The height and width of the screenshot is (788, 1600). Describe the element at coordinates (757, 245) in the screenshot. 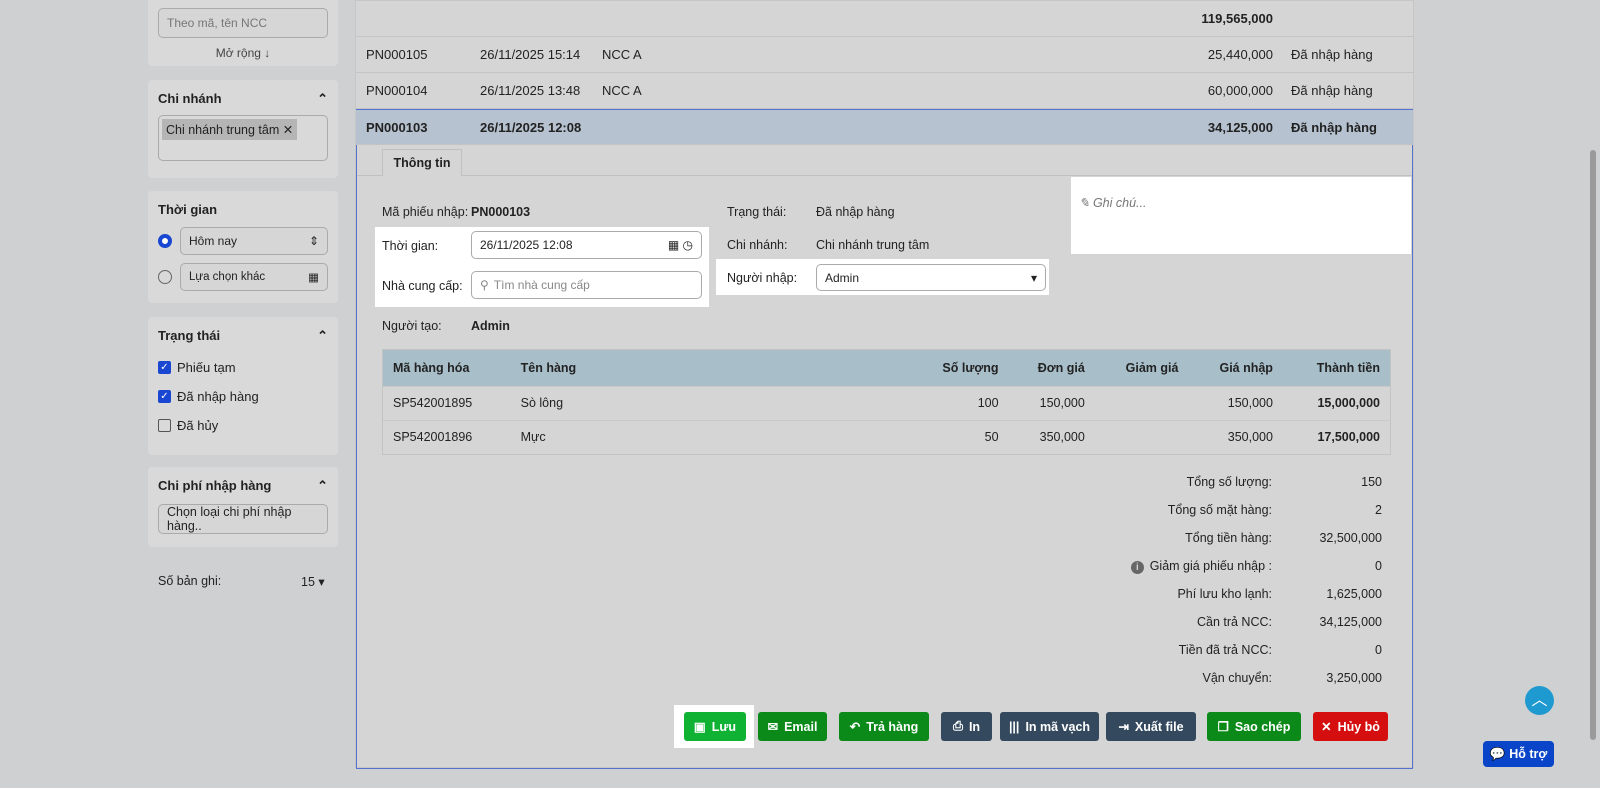

I see `branch-label: Chi nhánh:` at that location.